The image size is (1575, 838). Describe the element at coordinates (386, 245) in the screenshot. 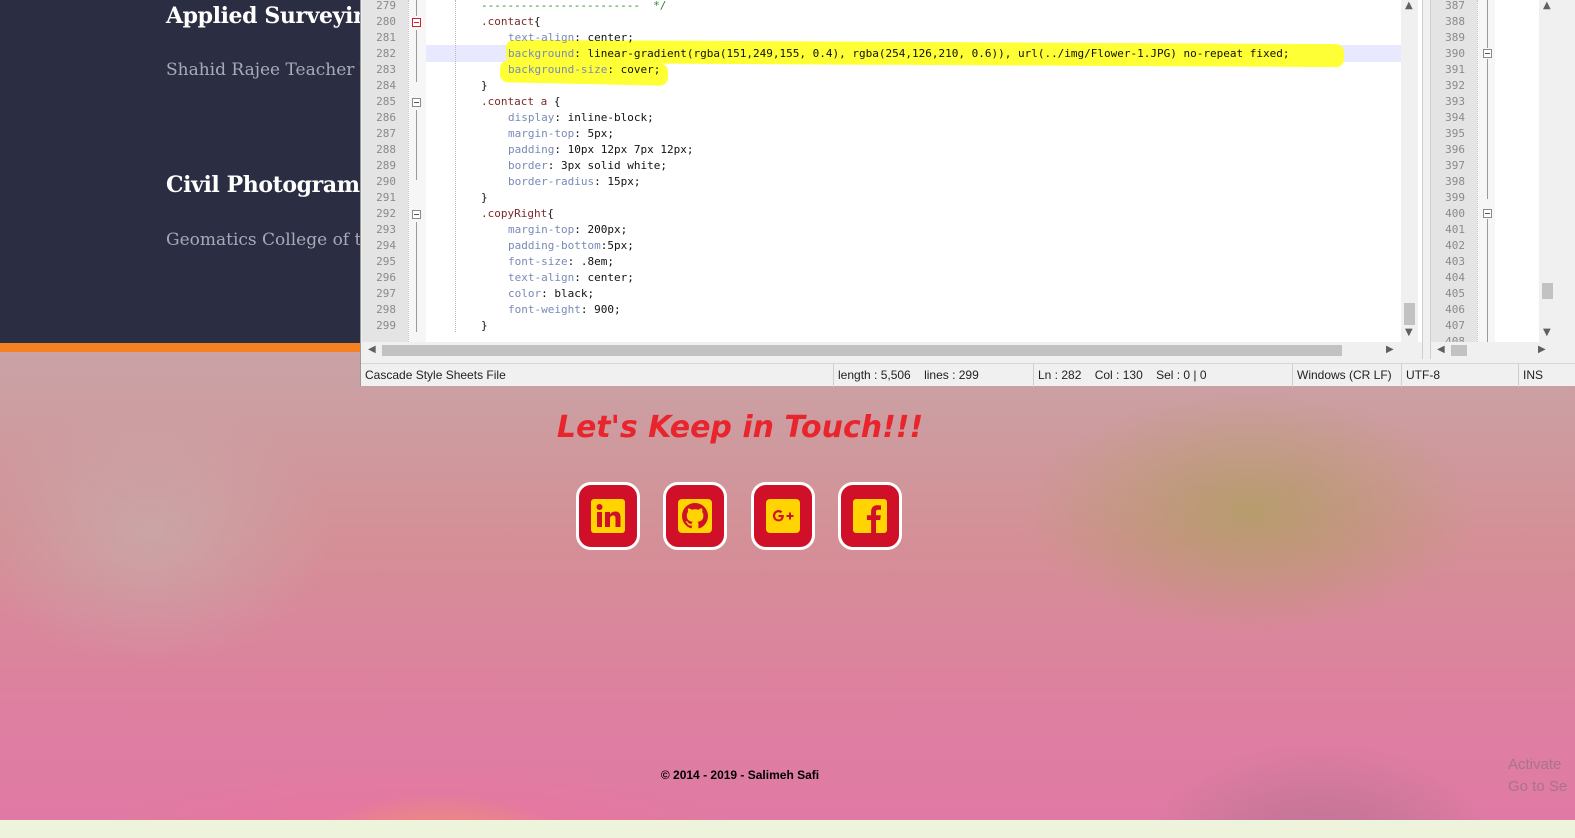

I see `line-number: 294` at that location.